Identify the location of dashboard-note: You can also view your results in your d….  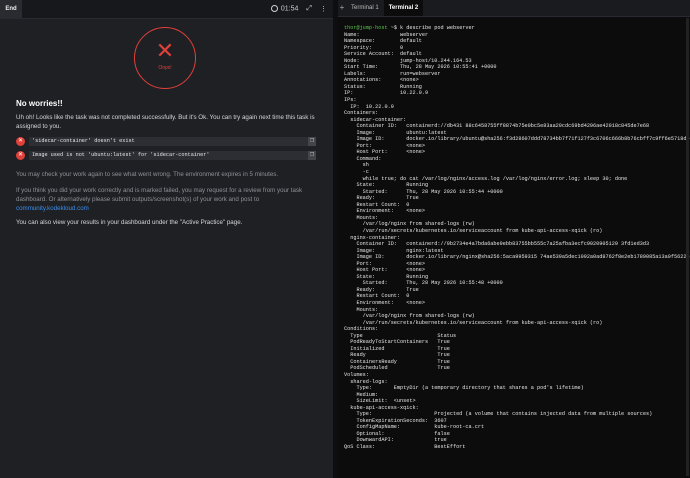
(129, 222).